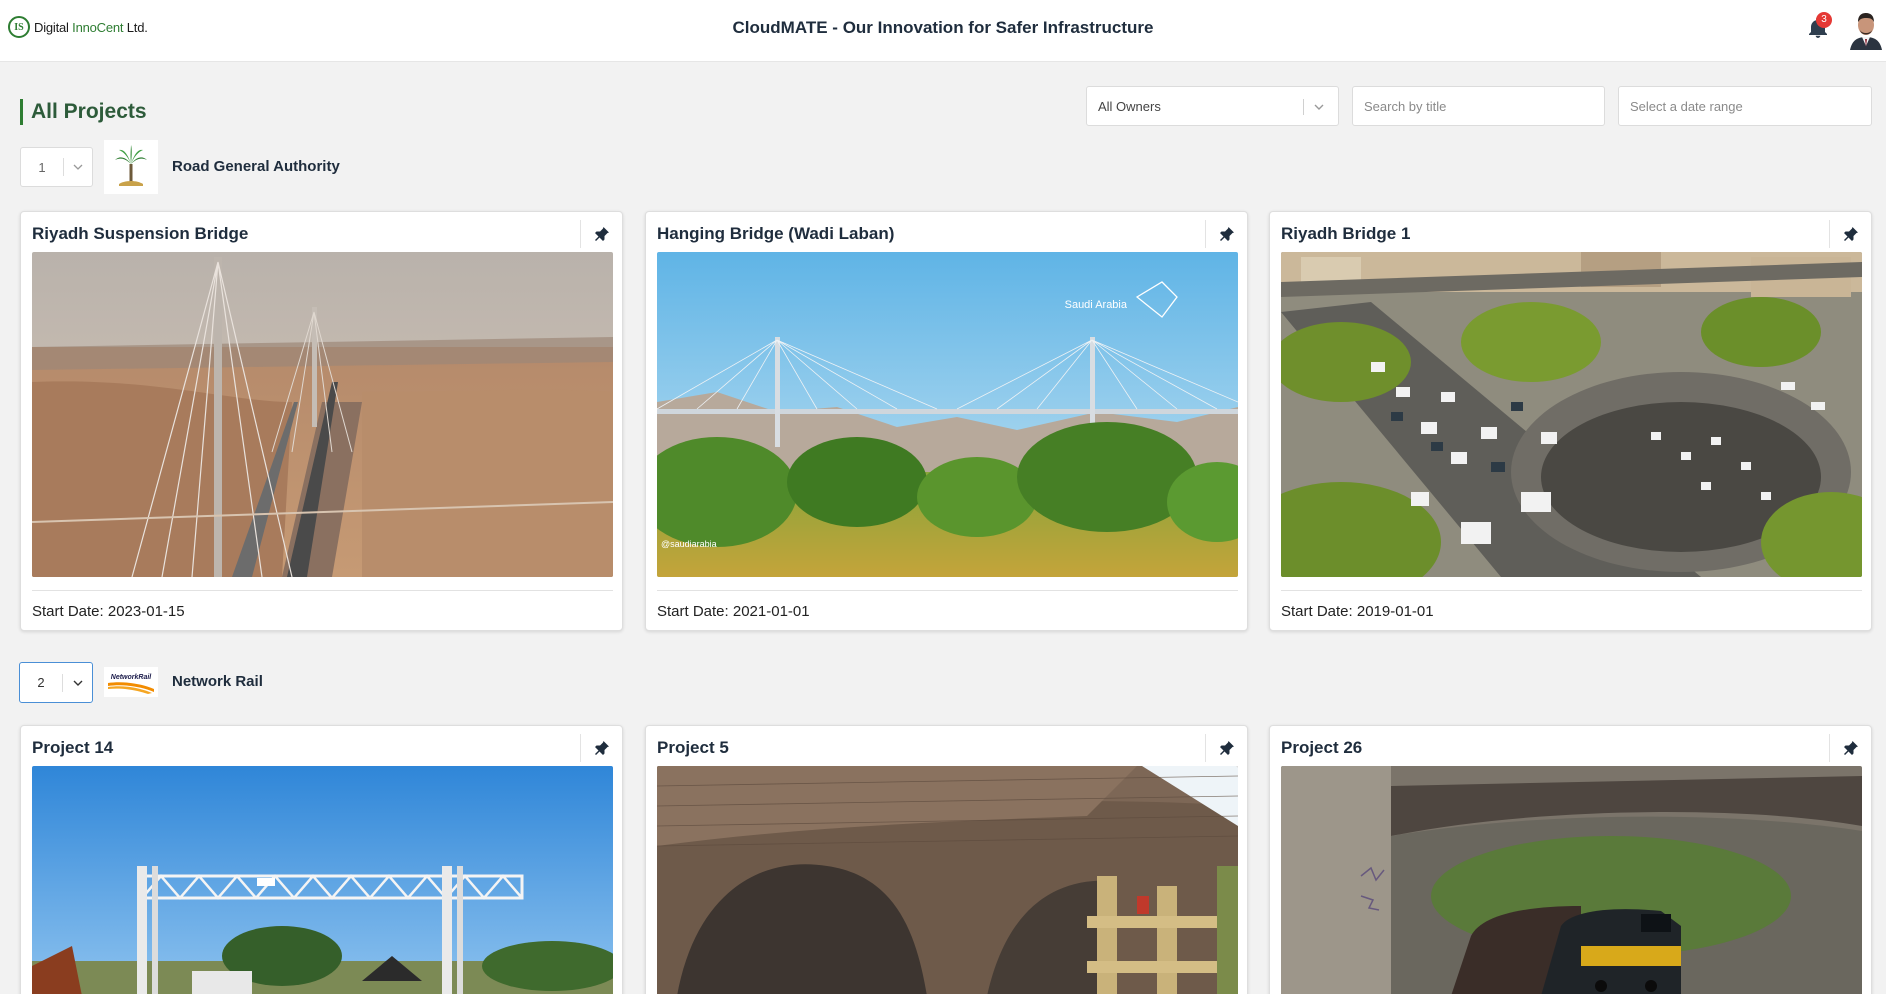  What do you see at coordinates (1478, 106) in the screenshot?
I see `search-input: Search by title` at bounding box center [1478, 106].